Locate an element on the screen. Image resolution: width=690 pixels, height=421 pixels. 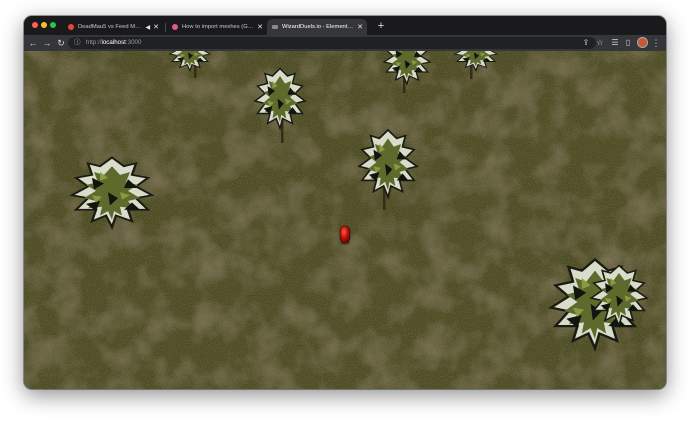
reading-list-icon: ☰ is located at coordinates (615, 43).